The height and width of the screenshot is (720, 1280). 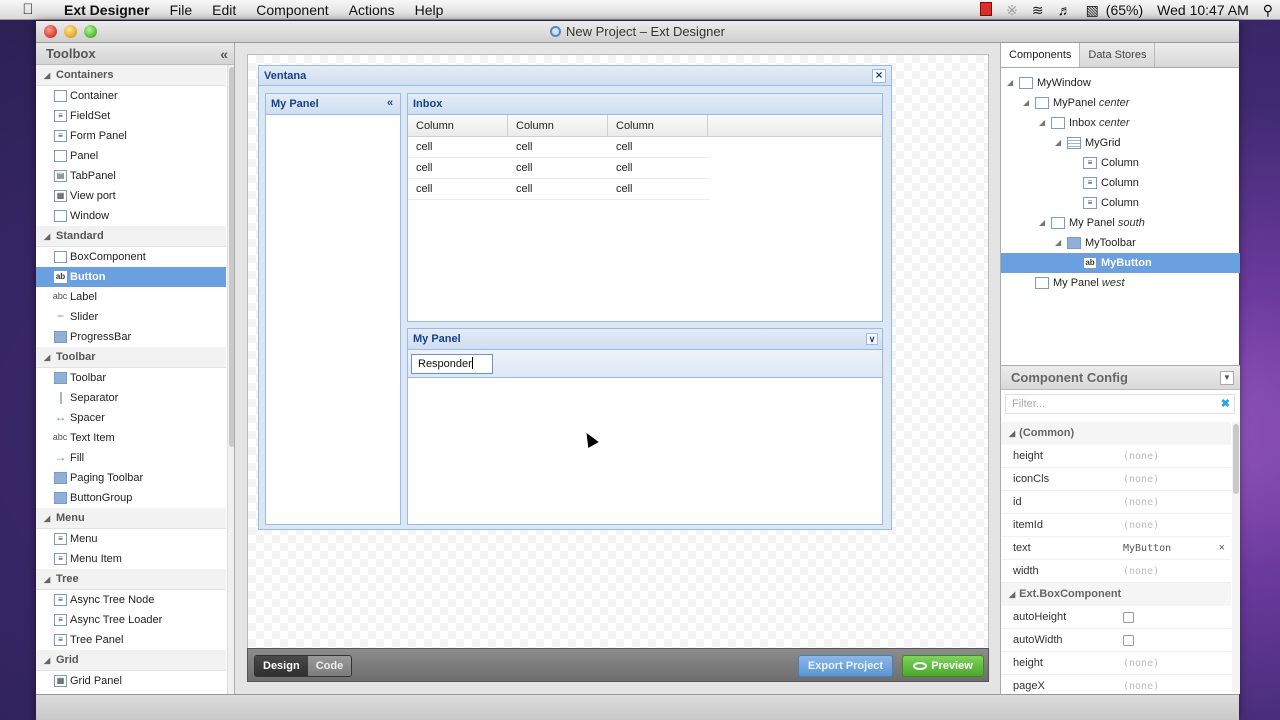 What do you see at coordinates (50, 31) in the screenshot?
I see `close-window-button` at bounding box center [50, 31].